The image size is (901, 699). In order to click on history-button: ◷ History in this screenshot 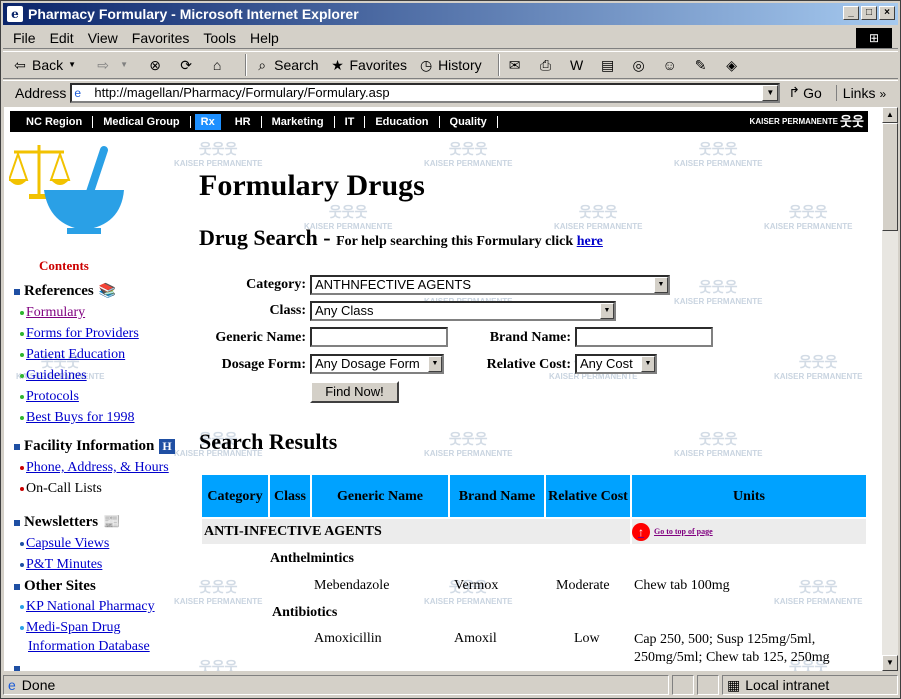, I will do `click(449, 65)`.